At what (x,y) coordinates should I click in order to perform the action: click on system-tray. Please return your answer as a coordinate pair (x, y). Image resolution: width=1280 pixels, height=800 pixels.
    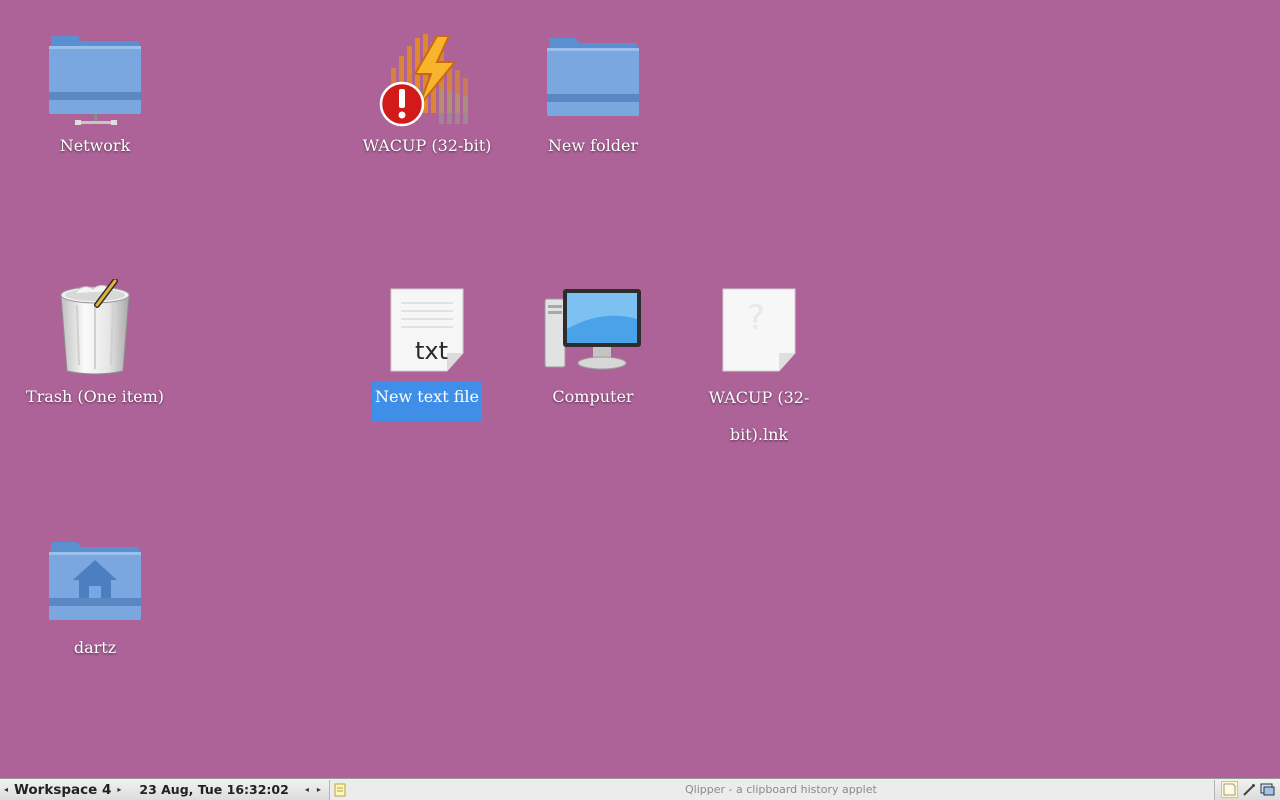
    Looking at the image, I should click on (1249, 790).